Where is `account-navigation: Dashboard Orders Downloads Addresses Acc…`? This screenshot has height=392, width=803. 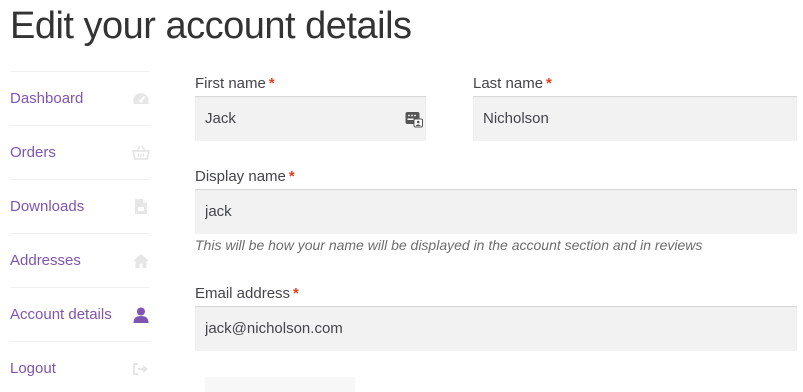 account-navigation: Dashboard Orders Downloads Addresses Acc… is located at coordinates (80, 231).